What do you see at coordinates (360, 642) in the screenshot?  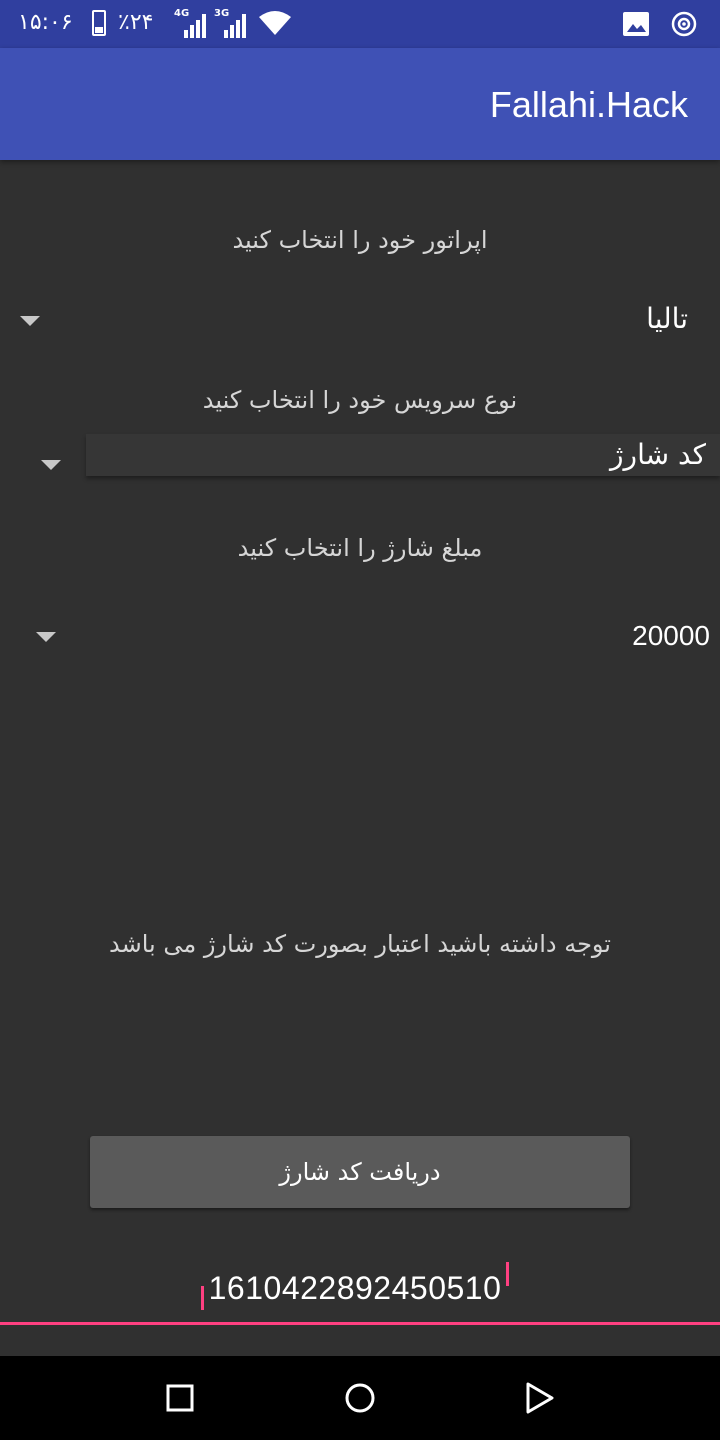 I see `amount-spinner: 20000` at bounding box center [360, 642].